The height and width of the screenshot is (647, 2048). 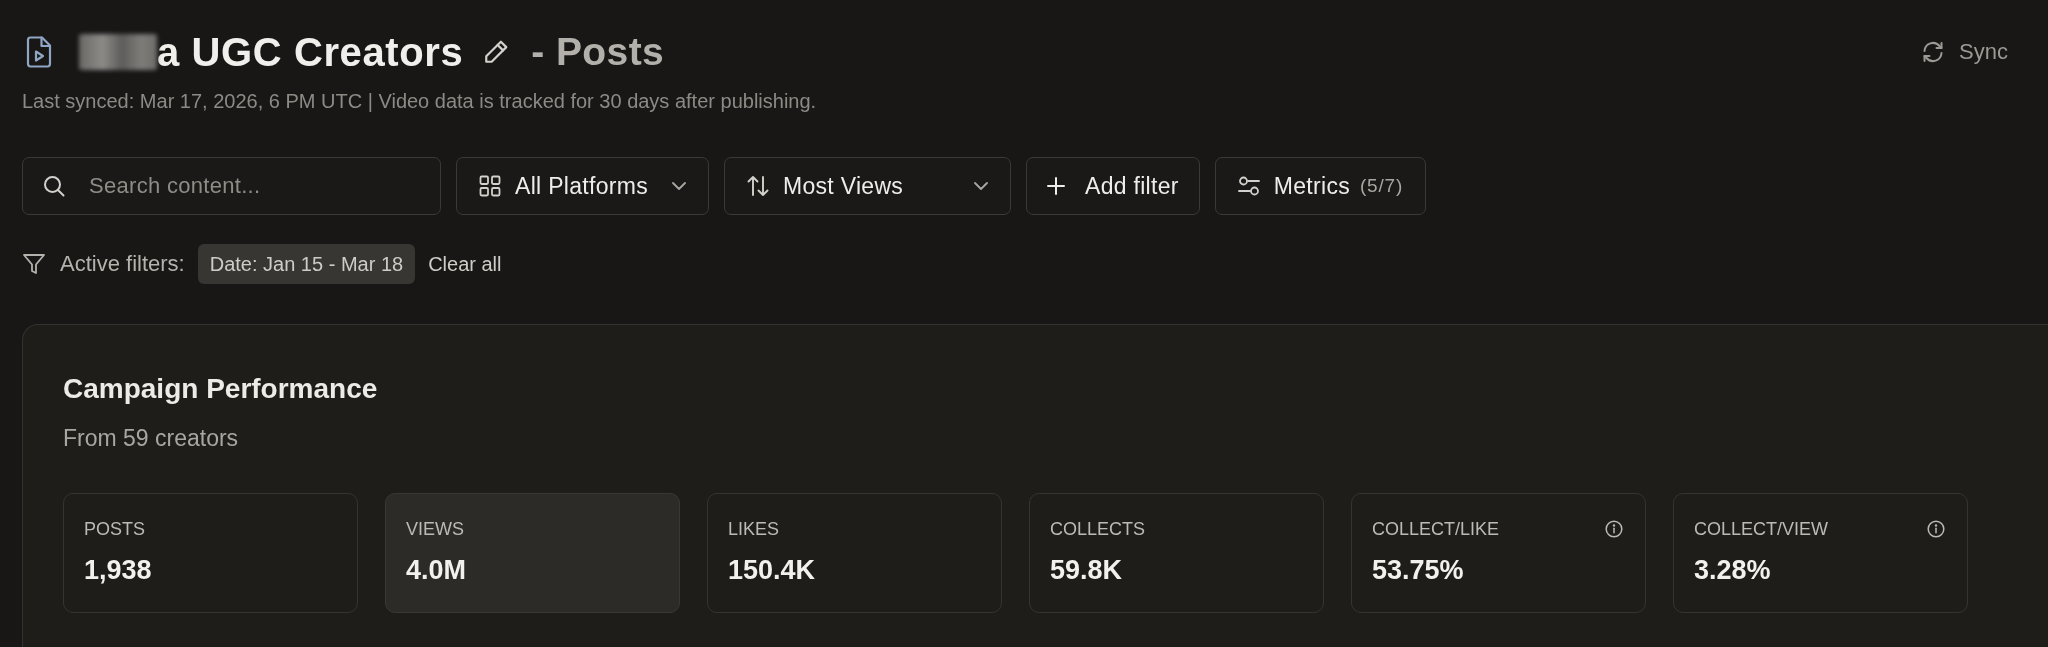 What do you see at coordinates (306, 264) in the screenshot?
I see `filter-chip: Date: Jan 15 - Mar 18` at bounding box center [306, 264].